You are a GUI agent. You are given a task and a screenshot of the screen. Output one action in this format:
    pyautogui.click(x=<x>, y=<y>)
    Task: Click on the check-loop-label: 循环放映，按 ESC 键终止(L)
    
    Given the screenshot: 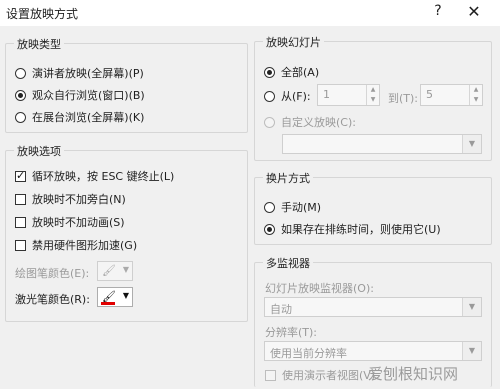 What is the action you would take?
    pyautogui.click(x=103, y=176)
    